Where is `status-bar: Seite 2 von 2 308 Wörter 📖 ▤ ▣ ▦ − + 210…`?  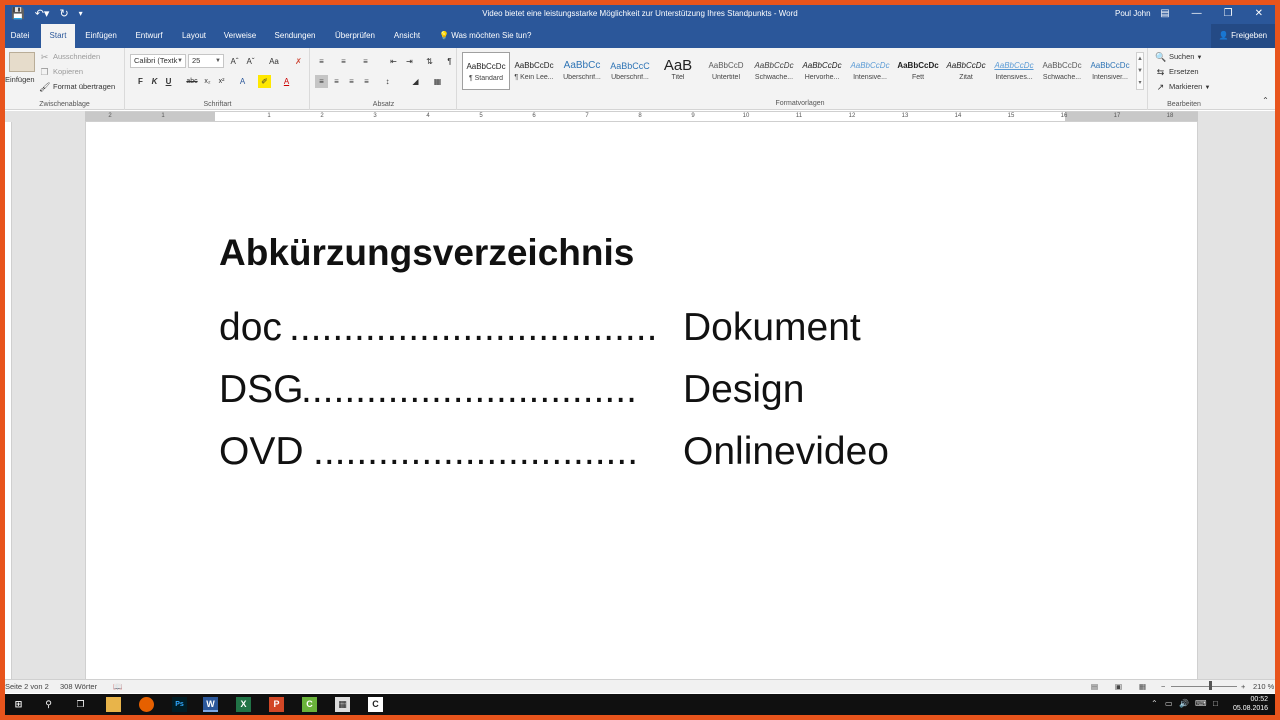
status-bar: Seite 2 von 2 308 Wörter 📖 ▤ ▣ ▦ − + 210… is located at coordinates (640, 686).